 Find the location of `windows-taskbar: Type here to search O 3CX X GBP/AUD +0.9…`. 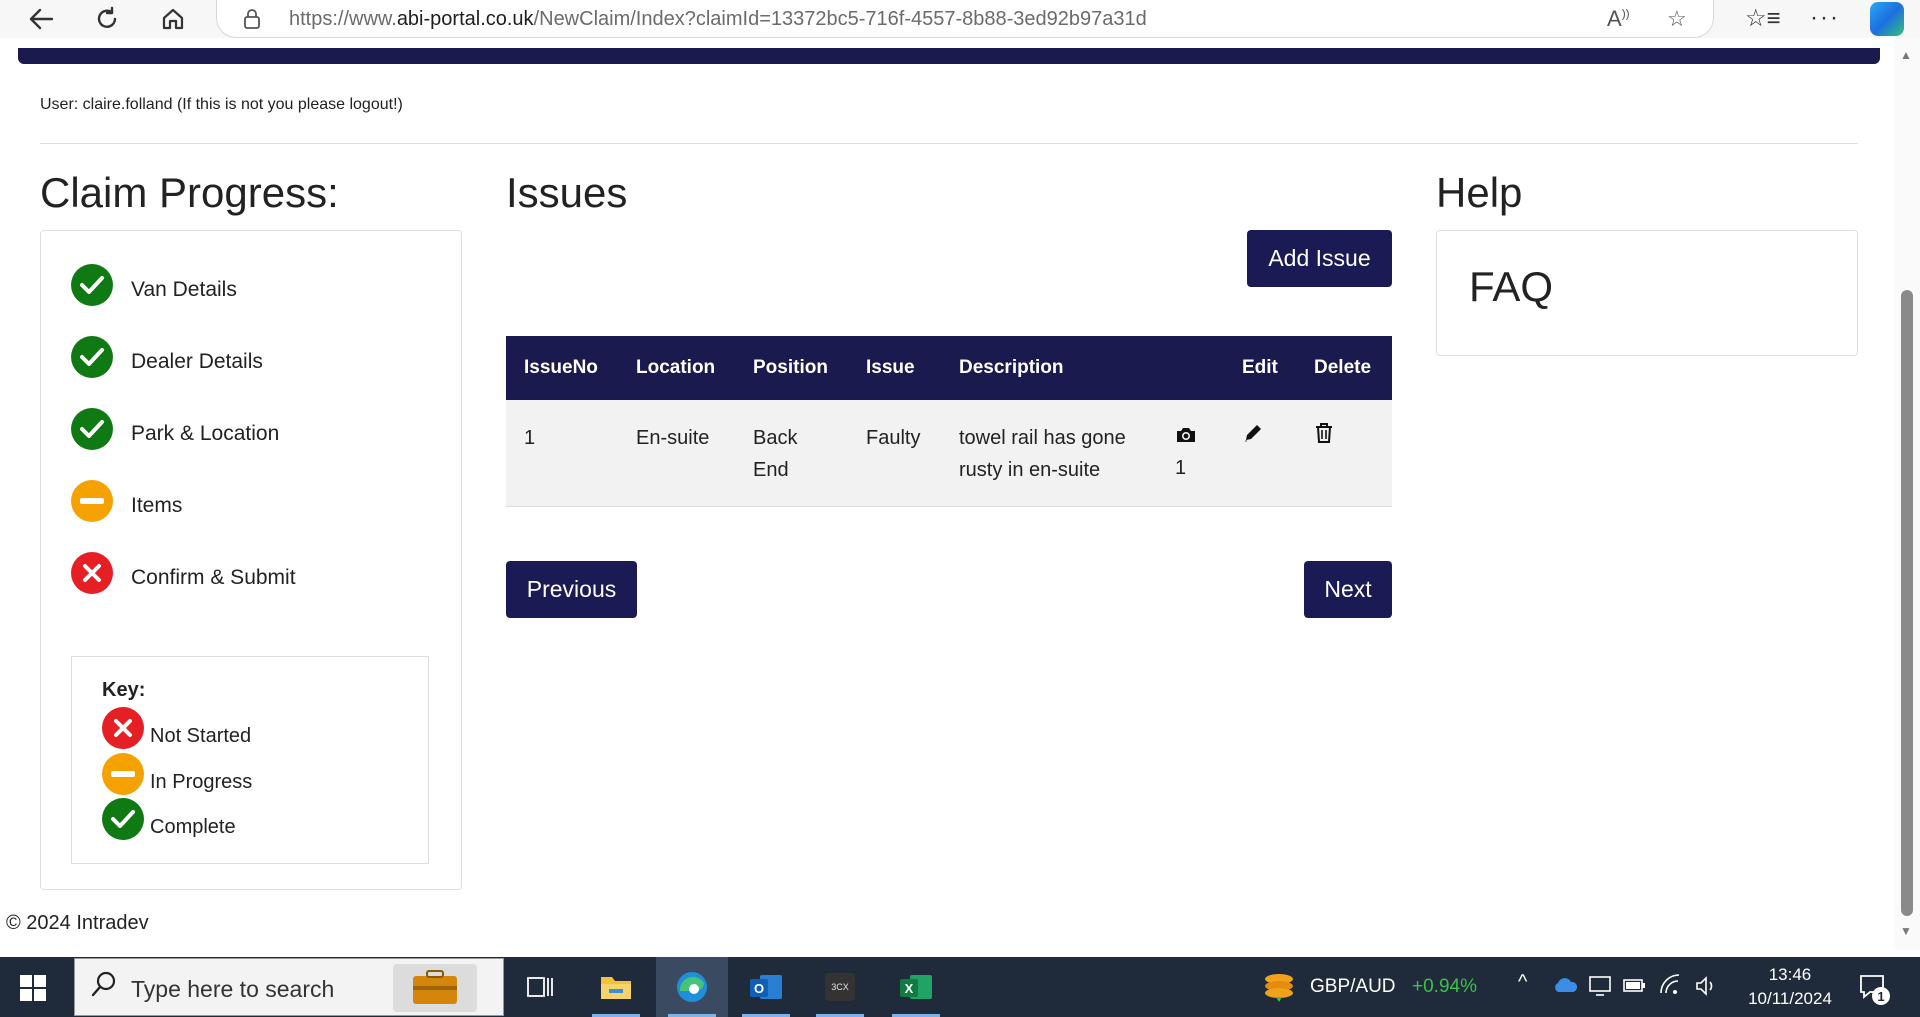

windows-taskbar: Type here to search O 3CX X GBP/AUD +0.9… is located at coordinates (960, 987).